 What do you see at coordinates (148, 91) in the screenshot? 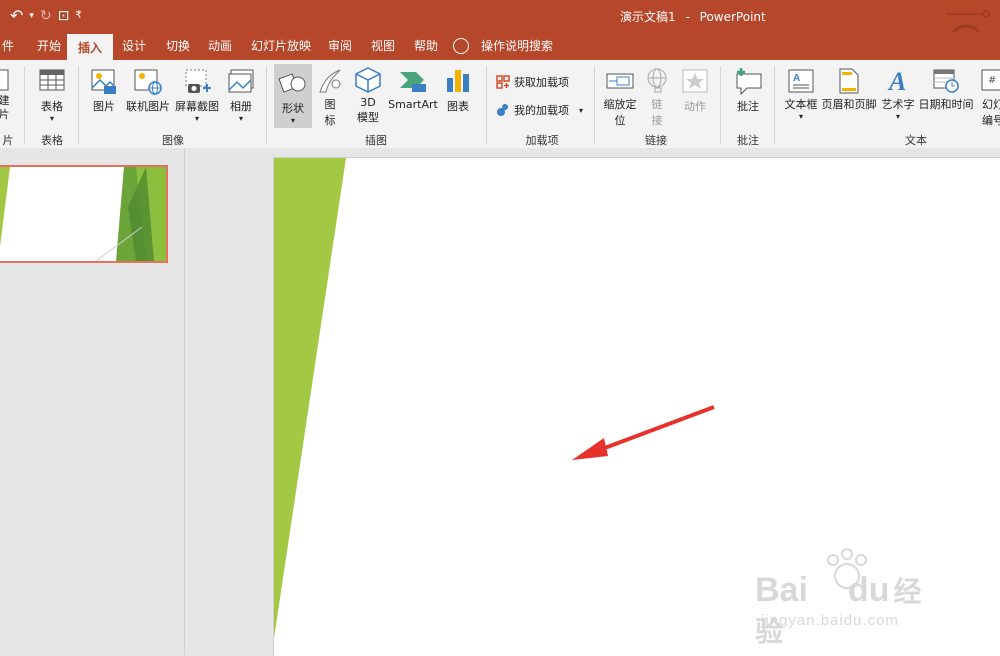
I see `online-pictures-button: 联机图片` at bounding box center [148, 91].